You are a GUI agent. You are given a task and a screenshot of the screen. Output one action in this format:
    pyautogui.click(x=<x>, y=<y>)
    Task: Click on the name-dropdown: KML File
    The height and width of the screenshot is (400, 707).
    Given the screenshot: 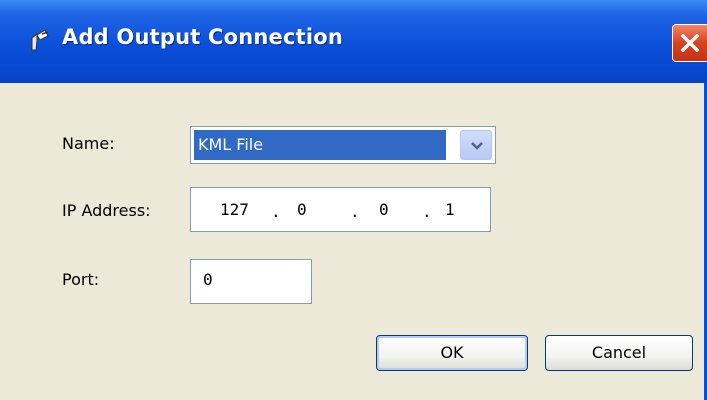 What is the action you would take?
    pyautogui.click(x=343, y=145)
    